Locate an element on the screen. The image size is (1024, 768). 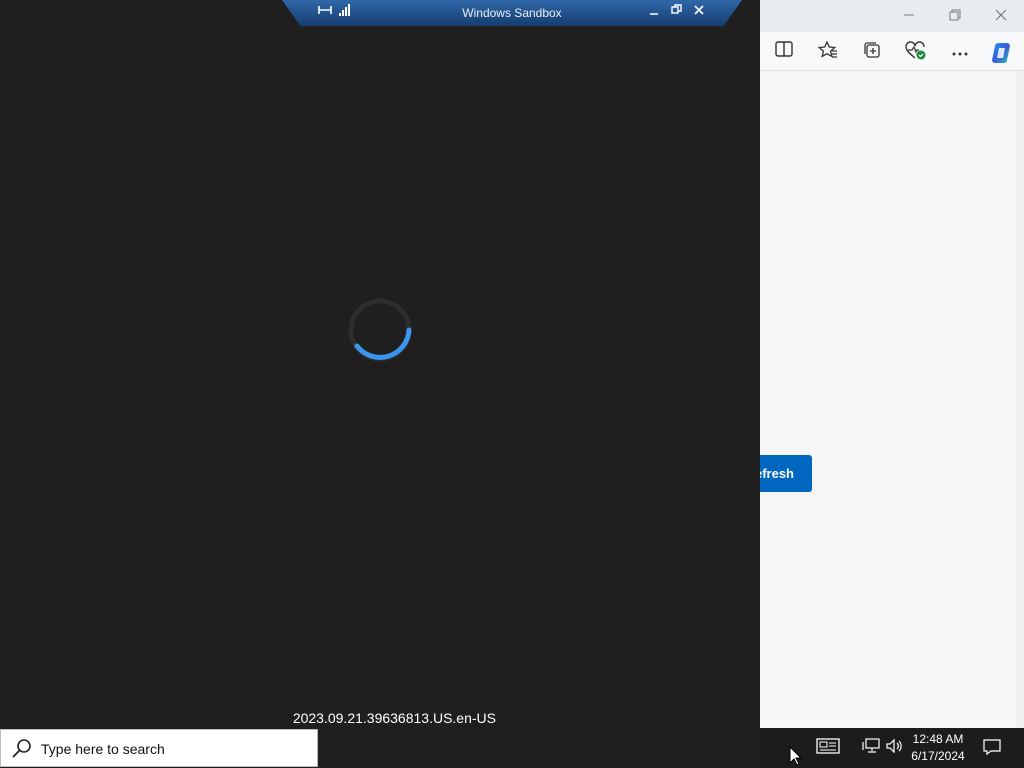
volume-icon is located at coordinates (894, 748).